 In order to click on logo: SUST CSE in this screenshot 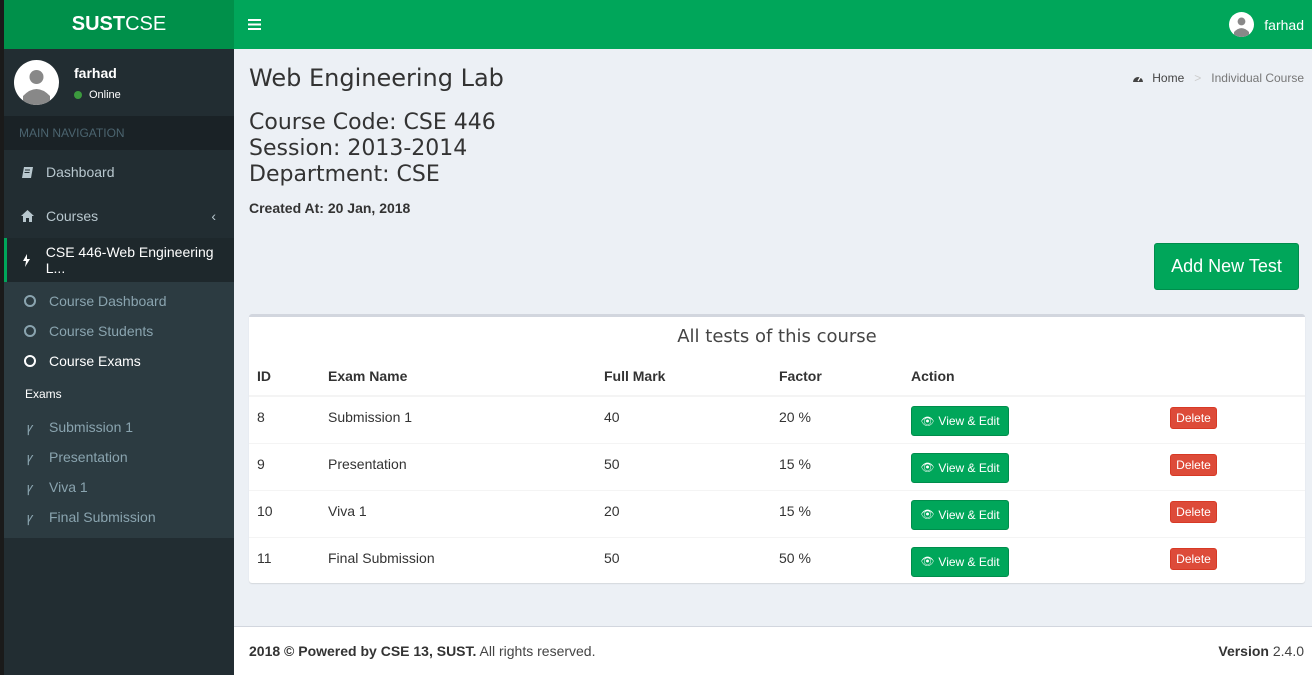, I will do `click(119, 24)`.